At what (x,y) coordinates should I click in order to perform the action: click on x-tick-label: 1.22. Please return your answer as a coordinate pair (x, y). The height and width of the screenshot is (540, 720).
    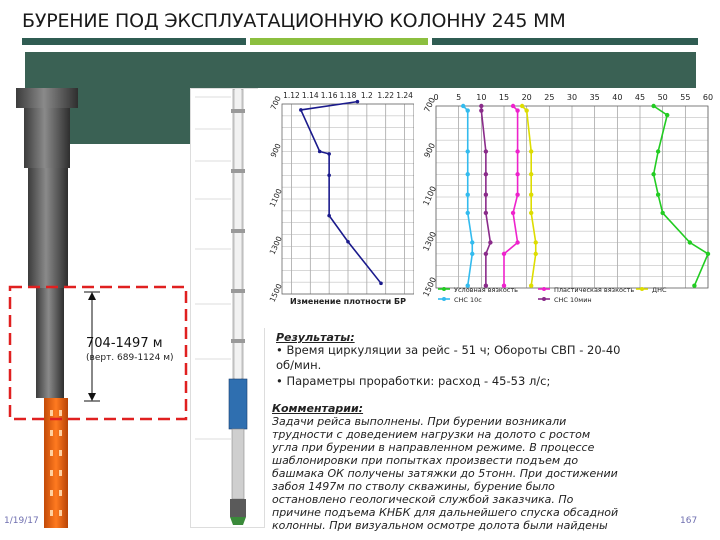
    Looking at the image, I should click on (385, 95).